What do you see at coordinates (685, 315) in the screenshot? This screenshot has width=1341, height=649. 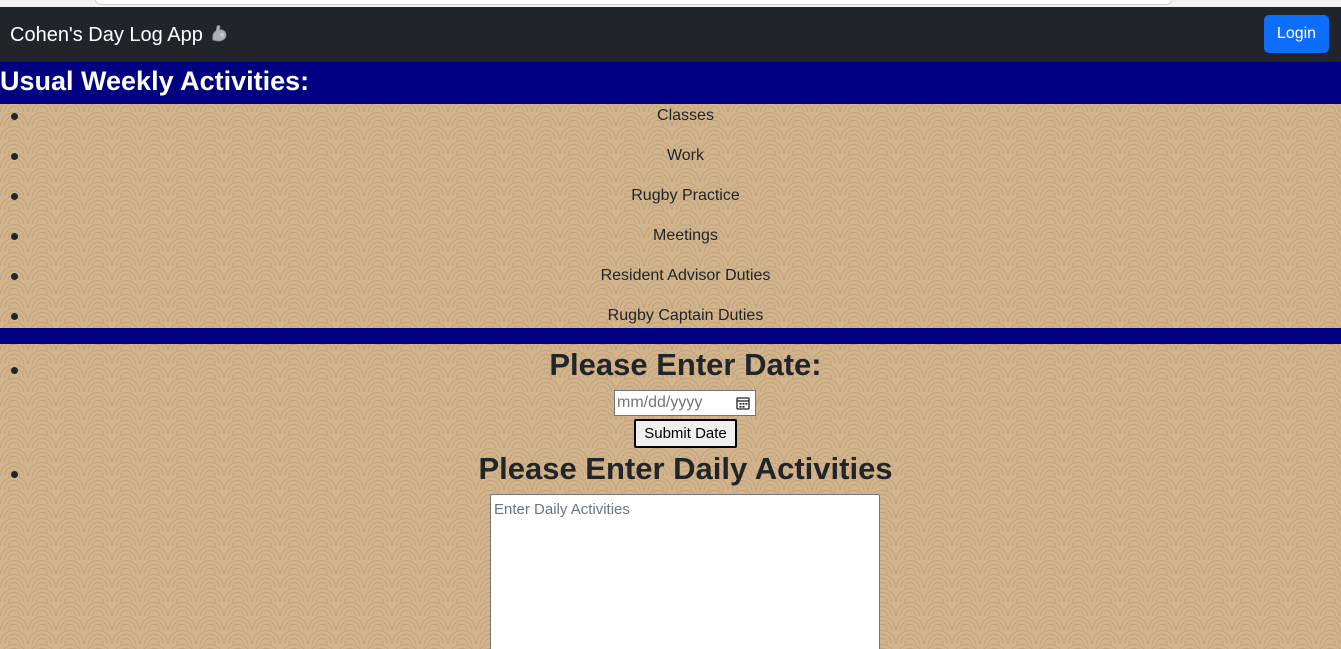 I see `activity-label: Rugby Captain Duties` at bounding box center [685, 315].